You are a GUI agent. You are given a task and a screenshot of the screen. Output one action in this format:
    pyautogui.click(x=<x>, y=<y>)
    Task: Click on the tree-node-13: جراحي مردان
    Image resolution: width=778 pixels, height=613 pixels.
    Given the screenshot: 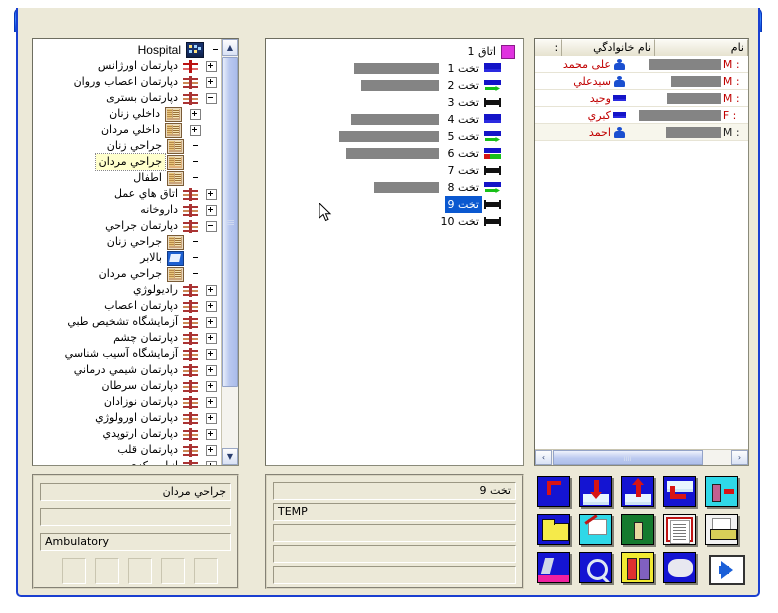 What is the action you would take?
    pyautogui.click(x=128, y=274)
    